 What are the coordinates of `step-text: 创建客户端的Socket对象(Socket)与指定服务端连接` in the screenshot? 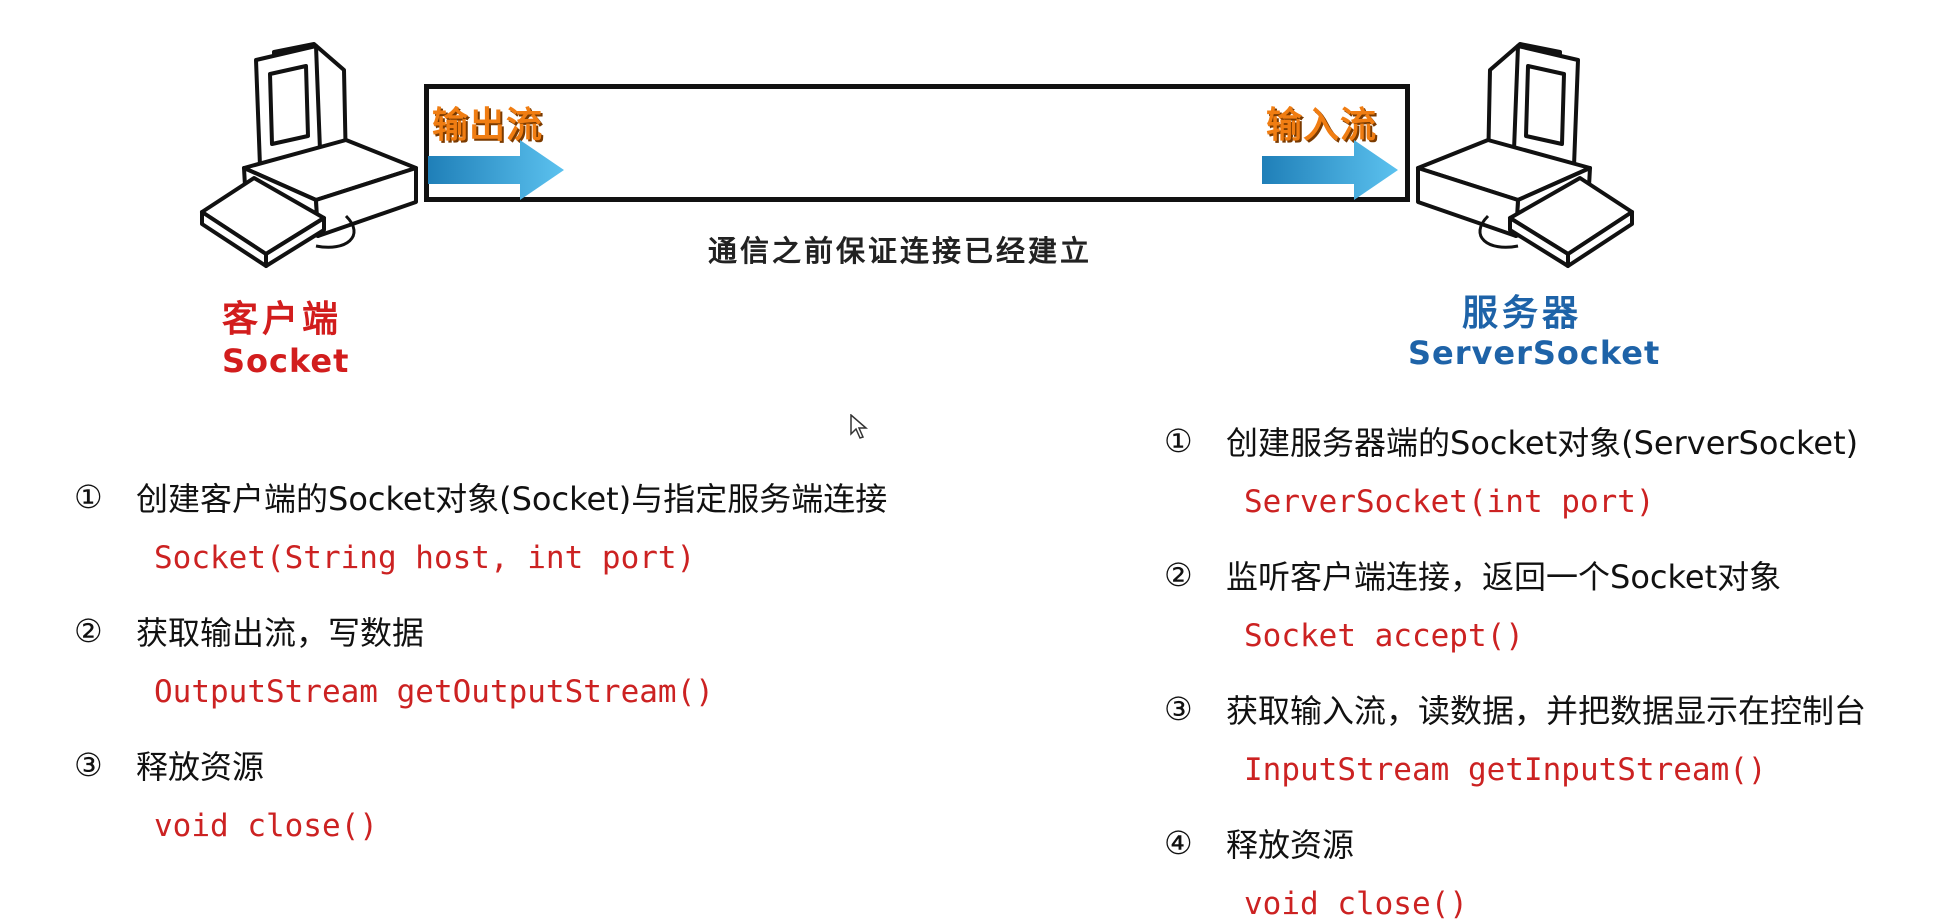 It's located at (512, 499).